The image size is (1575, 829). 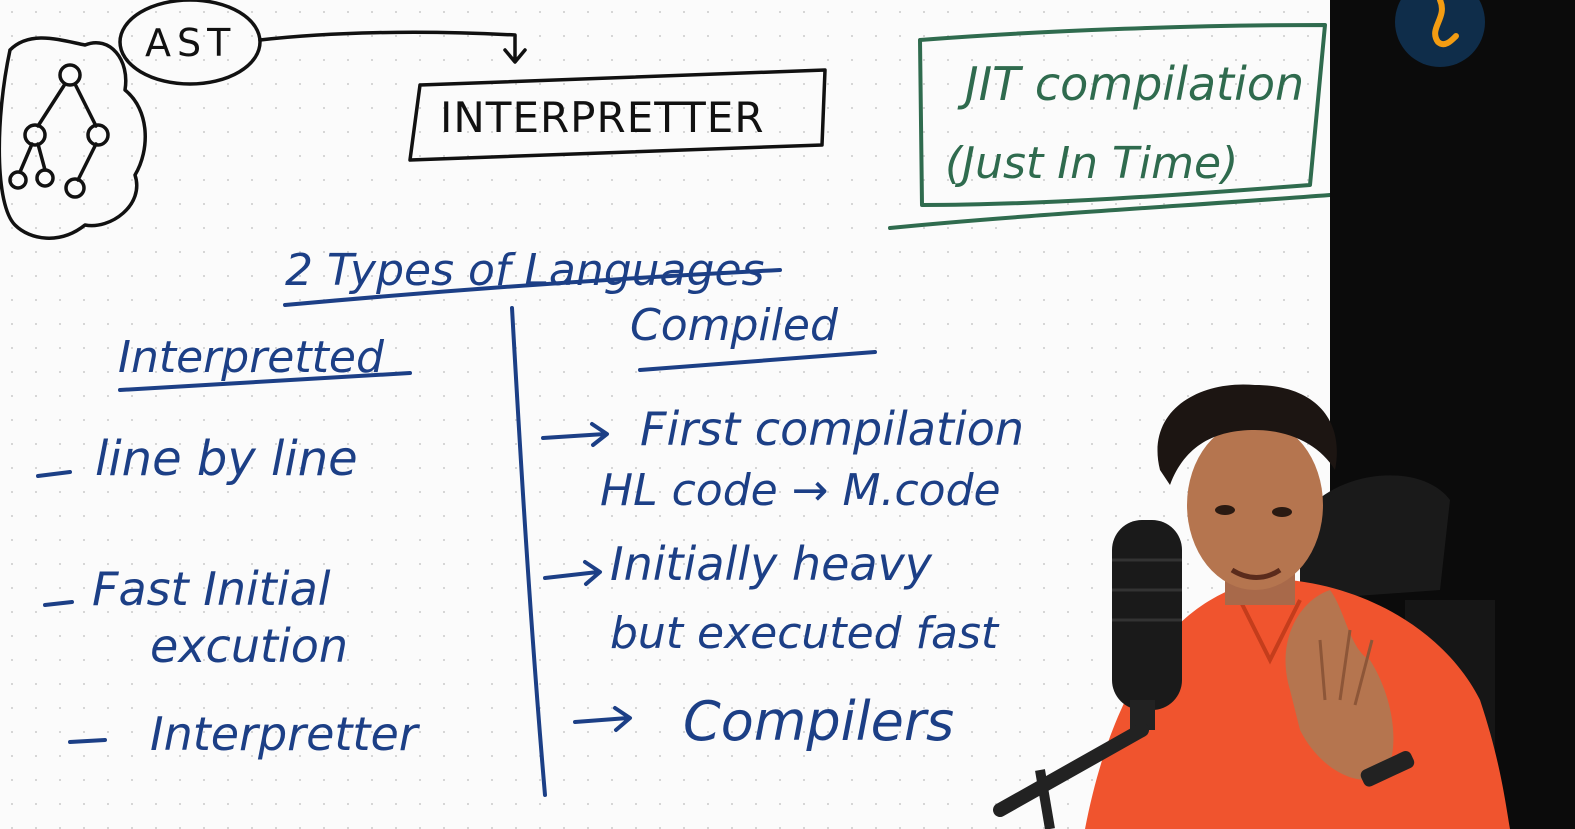 What do you see at coordinates (528, 551) in the screenshot?
I see `column-divider` at bounding box center [528, 551].